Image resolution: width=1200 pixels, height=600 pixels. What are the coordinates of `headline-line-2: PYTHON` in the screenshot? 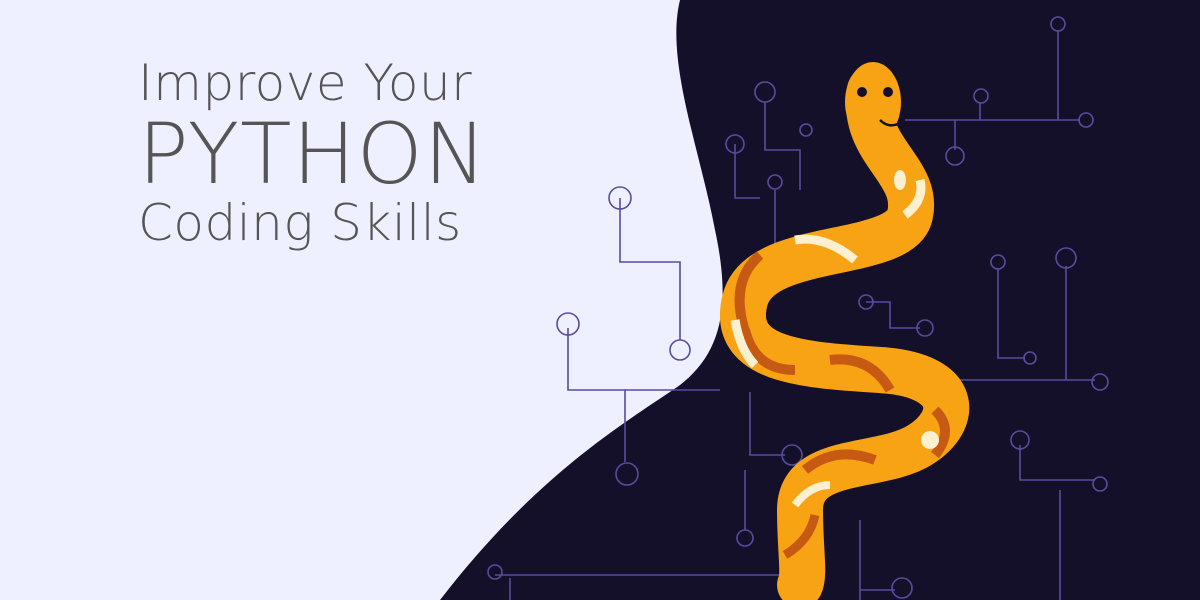 It's located at (313, 154).